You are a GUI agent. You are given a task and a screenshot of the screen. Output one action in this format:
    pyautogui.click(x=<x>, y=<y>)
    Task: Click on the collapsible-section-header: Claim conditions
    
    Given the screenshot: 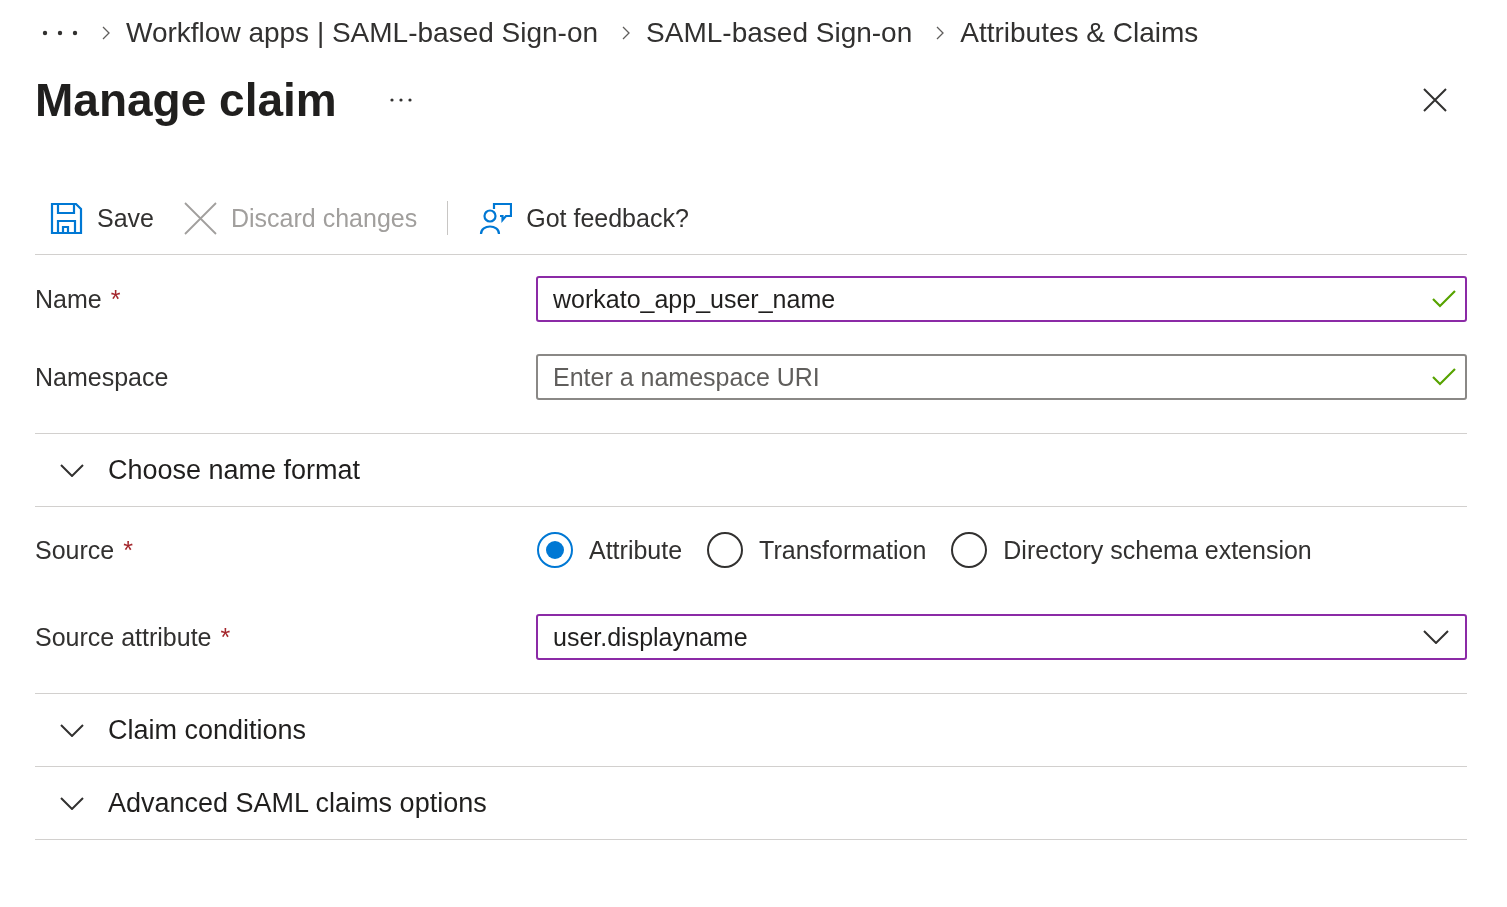 What is the action you would take?
    pyautogui.click(x=183, y=730)
    